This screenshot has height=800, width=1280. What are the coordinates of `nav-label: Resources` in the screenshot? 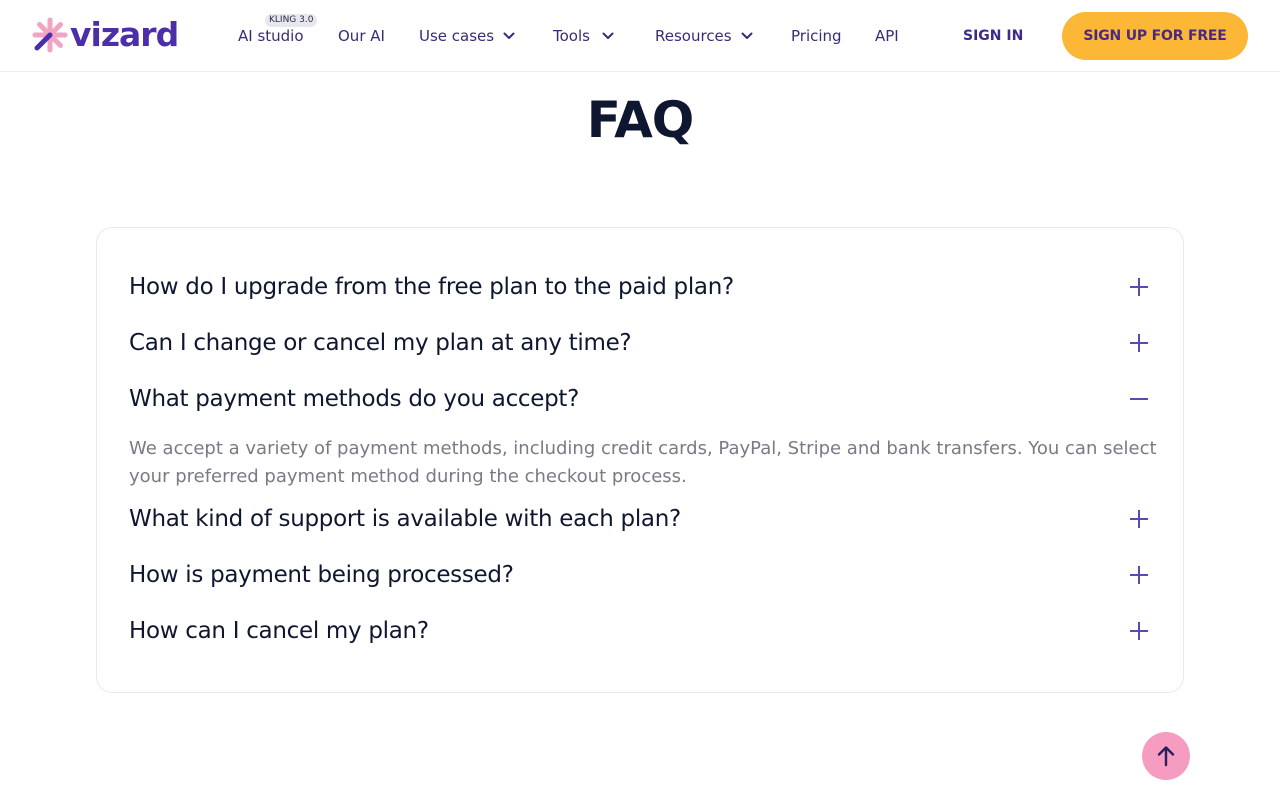 It's located at (693, 36).